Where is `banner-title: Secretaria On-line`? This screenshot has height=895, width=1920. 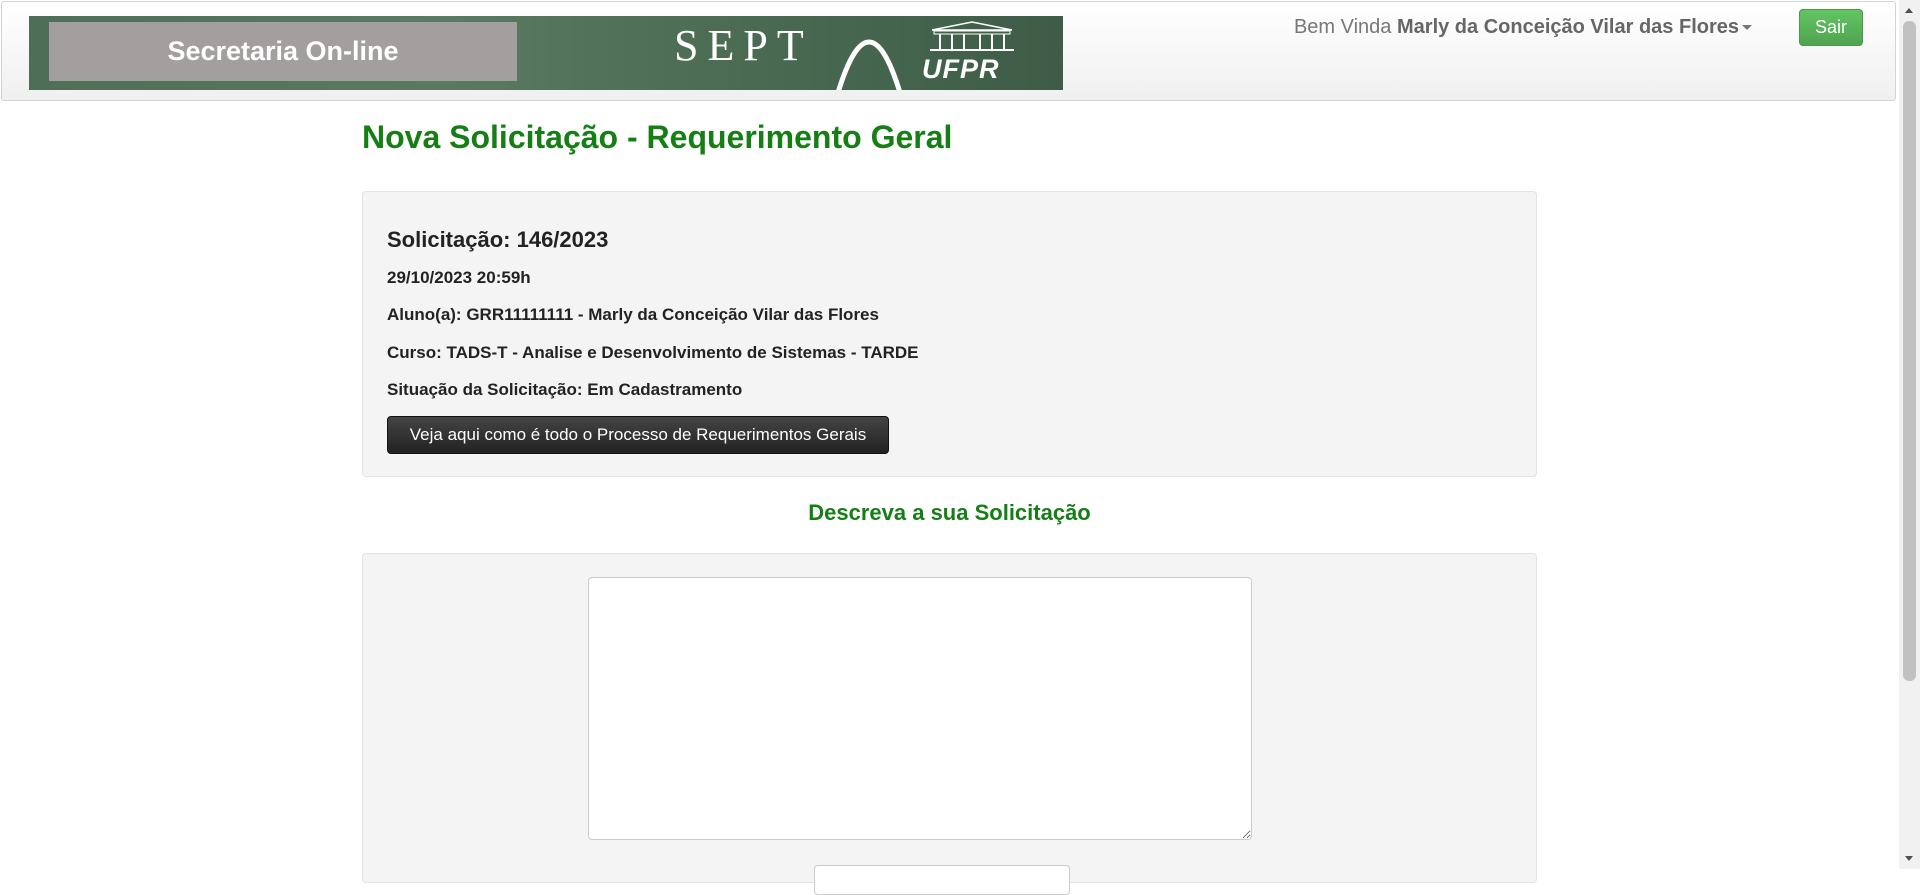
banner-title: Secretaria On-line is located at coordinates (283, 51).